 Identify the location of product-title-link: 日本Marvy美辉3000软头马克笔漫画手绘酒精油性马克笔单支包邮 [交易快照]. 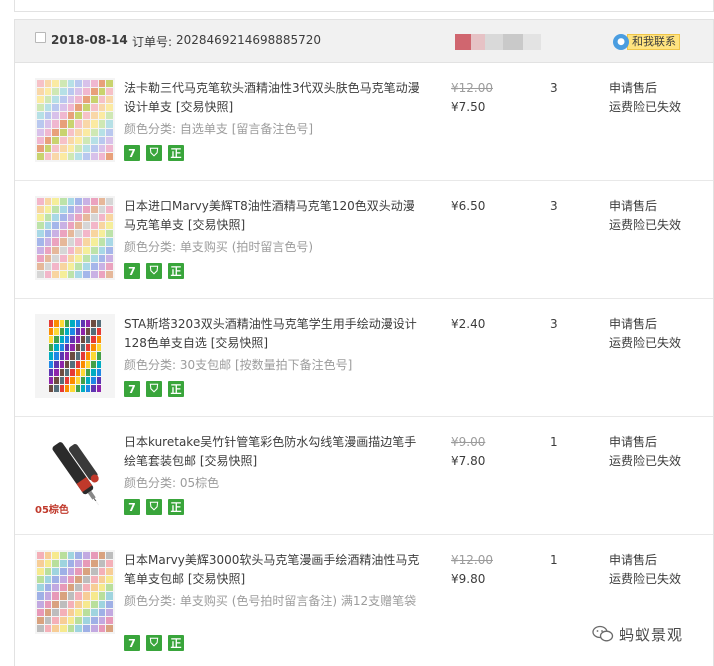
(273, 570).